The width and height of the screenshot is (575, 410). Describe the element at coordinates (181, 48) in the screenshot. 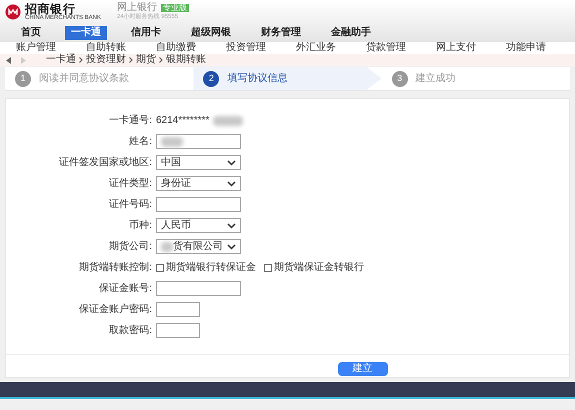

I see `subnav-link: 自助缴费` at that location.